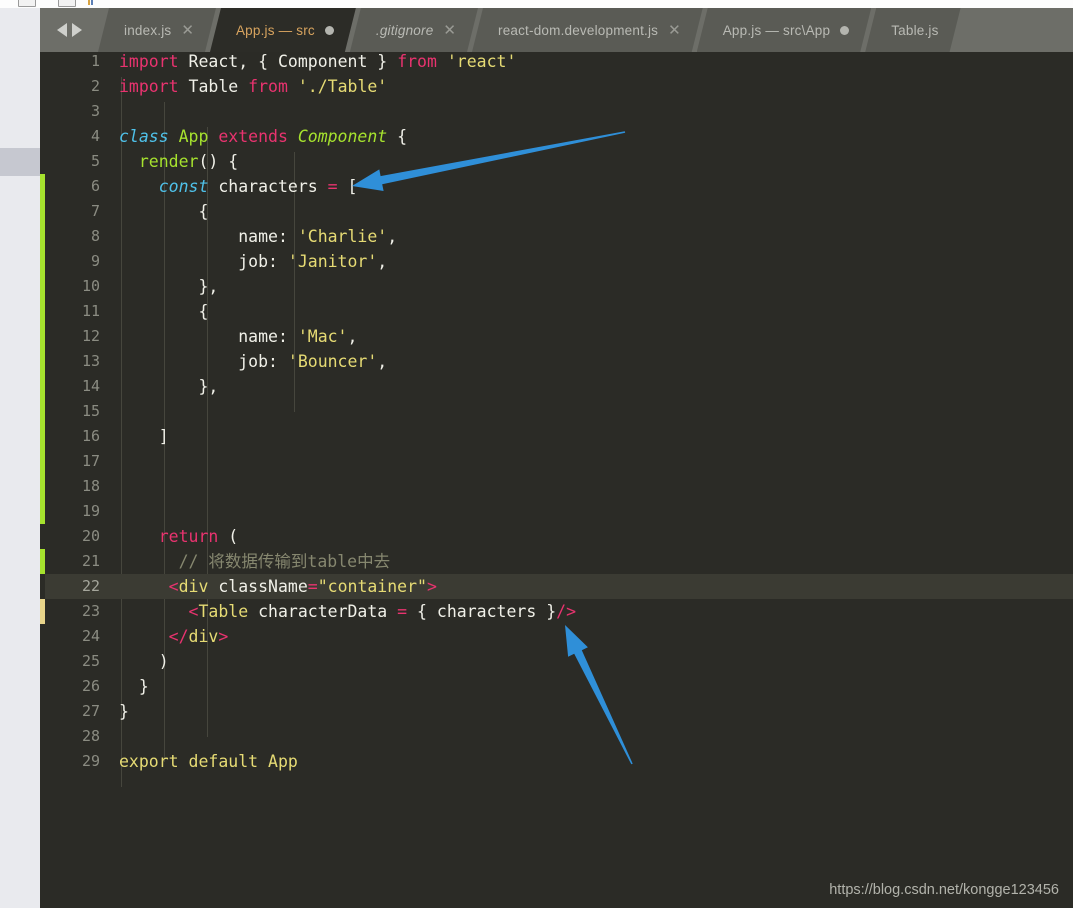 This screenshot has width=1073, height=908. What do you see at coordinates (591, 661) in the screenshot?
I see `code-line-25: )` at bounding box center [591, 661].